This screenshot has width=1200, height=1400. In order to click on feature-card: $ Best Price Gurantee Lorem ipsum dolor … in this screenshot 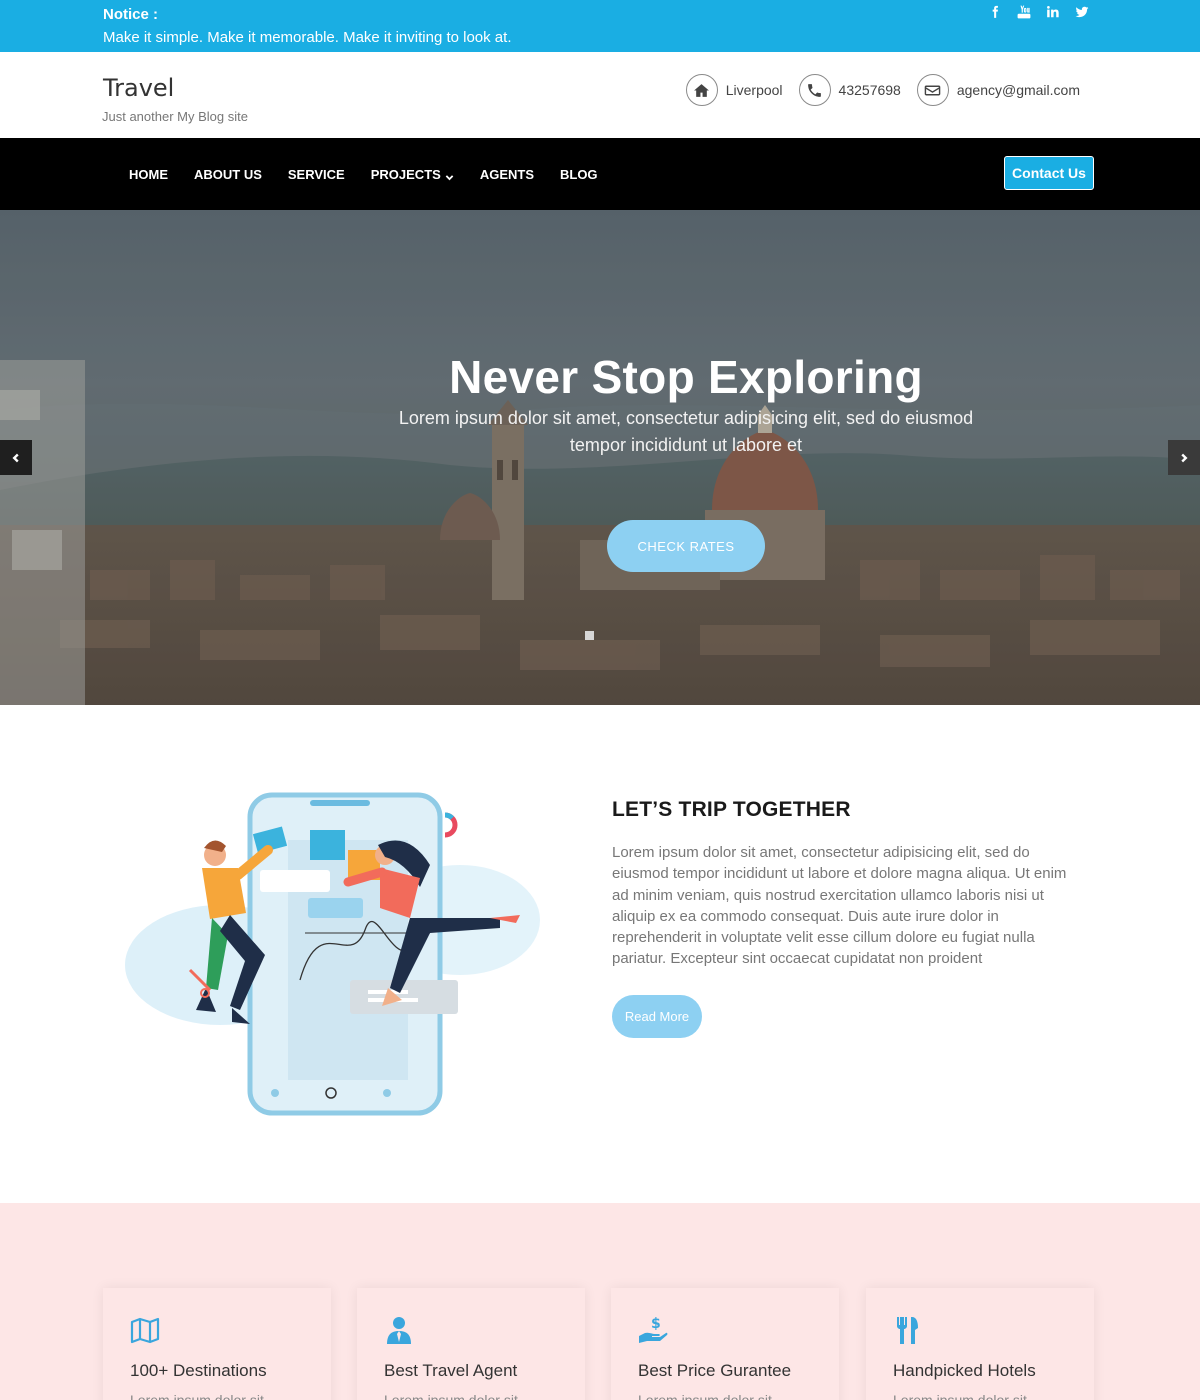, I will do `click(725, 1344)`.